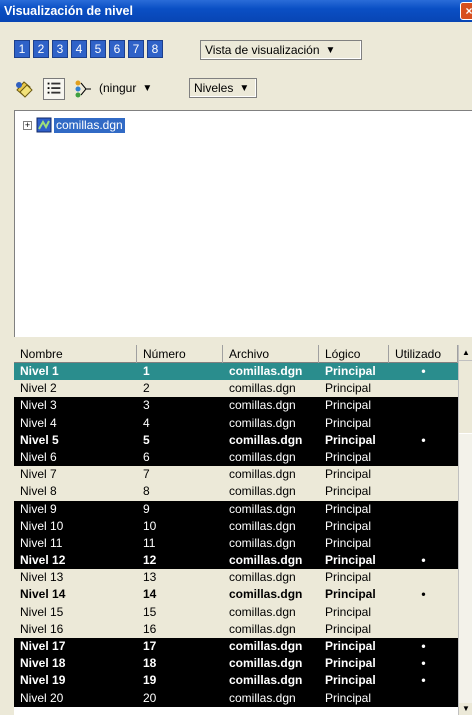 This screenshot has width=472, height=715. I want to click on cell-number: 1, so click(146, 371).